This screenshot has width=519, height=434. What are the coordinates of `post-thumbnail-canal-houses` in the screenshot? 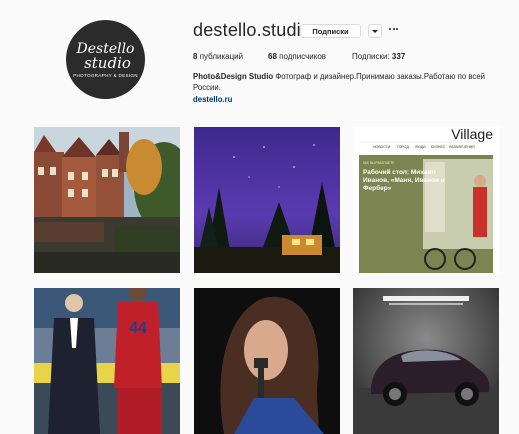 It's located at (107, 200).